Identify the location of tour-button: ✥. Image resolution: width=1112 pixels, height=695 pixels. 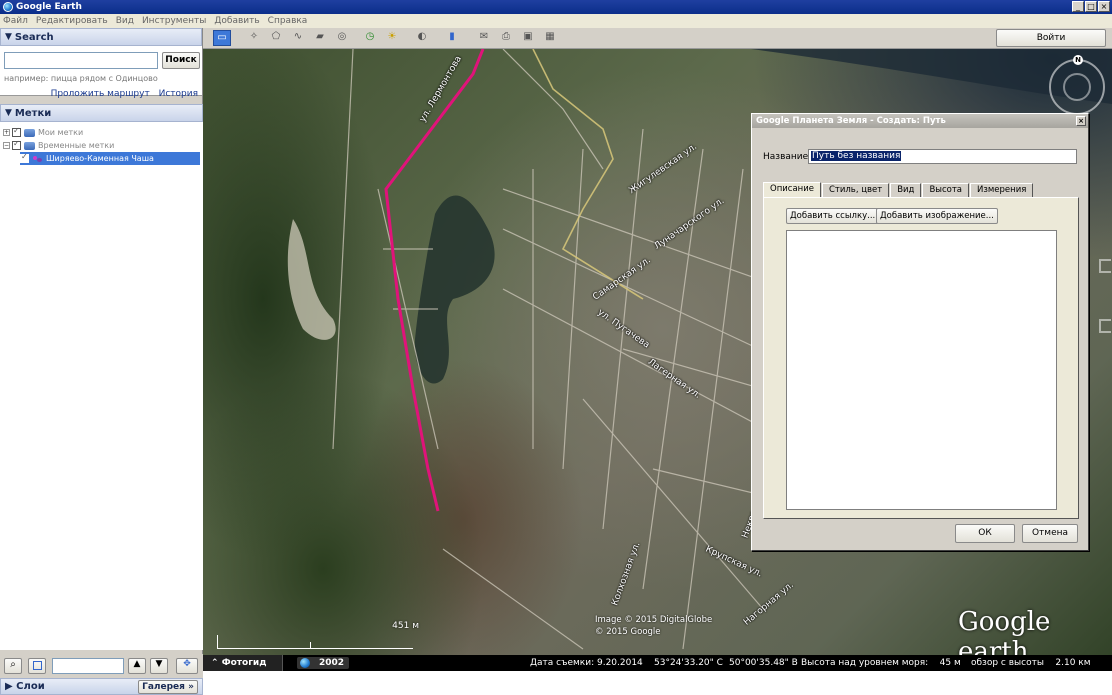
(187, 666).